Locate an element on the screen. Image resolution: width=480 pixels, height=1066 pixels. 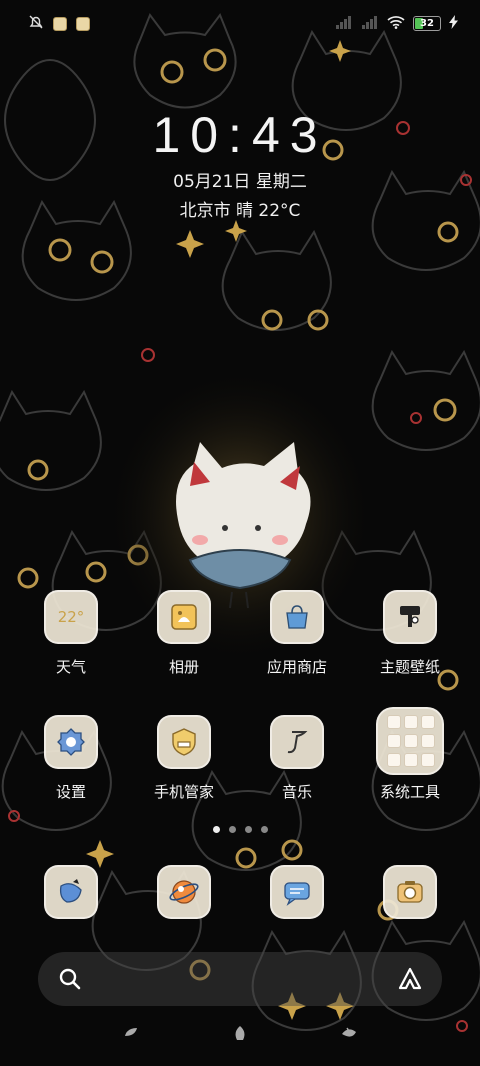
navigation-bar is located at coordinates (240, 1039).